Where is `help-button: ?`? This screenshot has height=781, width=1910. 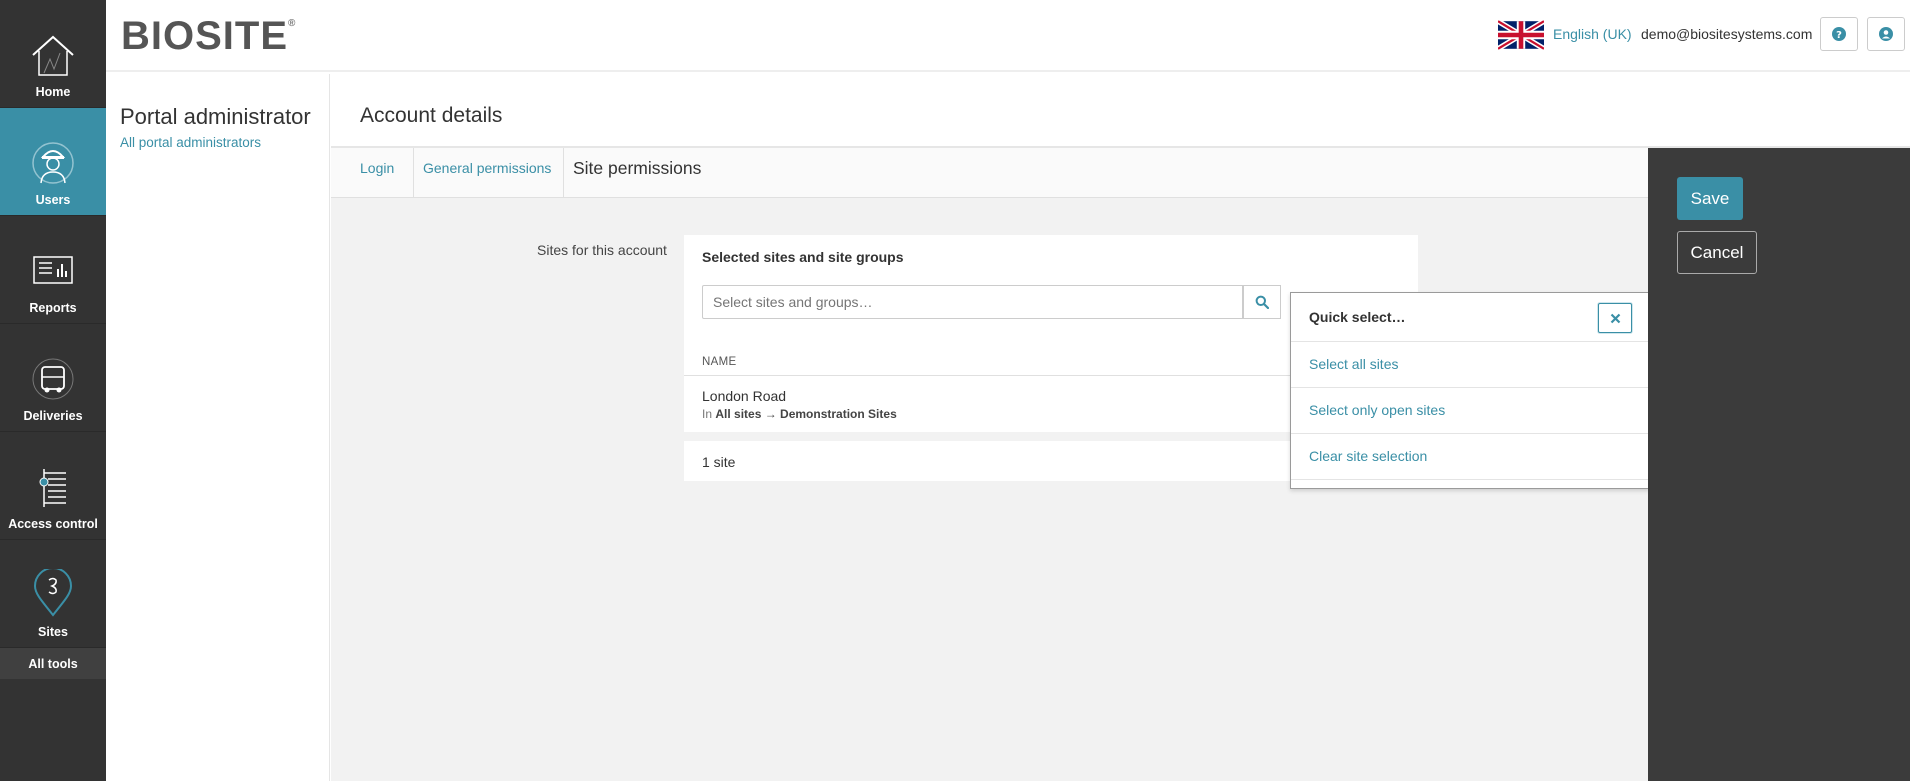
help-button: ? is located at coordinates (1839, 34).